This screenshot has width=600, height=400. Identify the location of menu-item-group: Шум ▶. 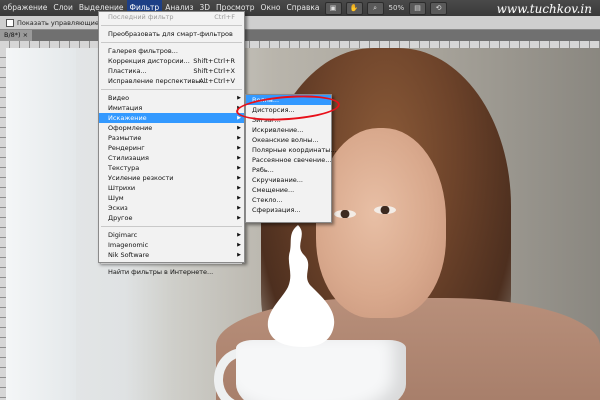
(171, 198).